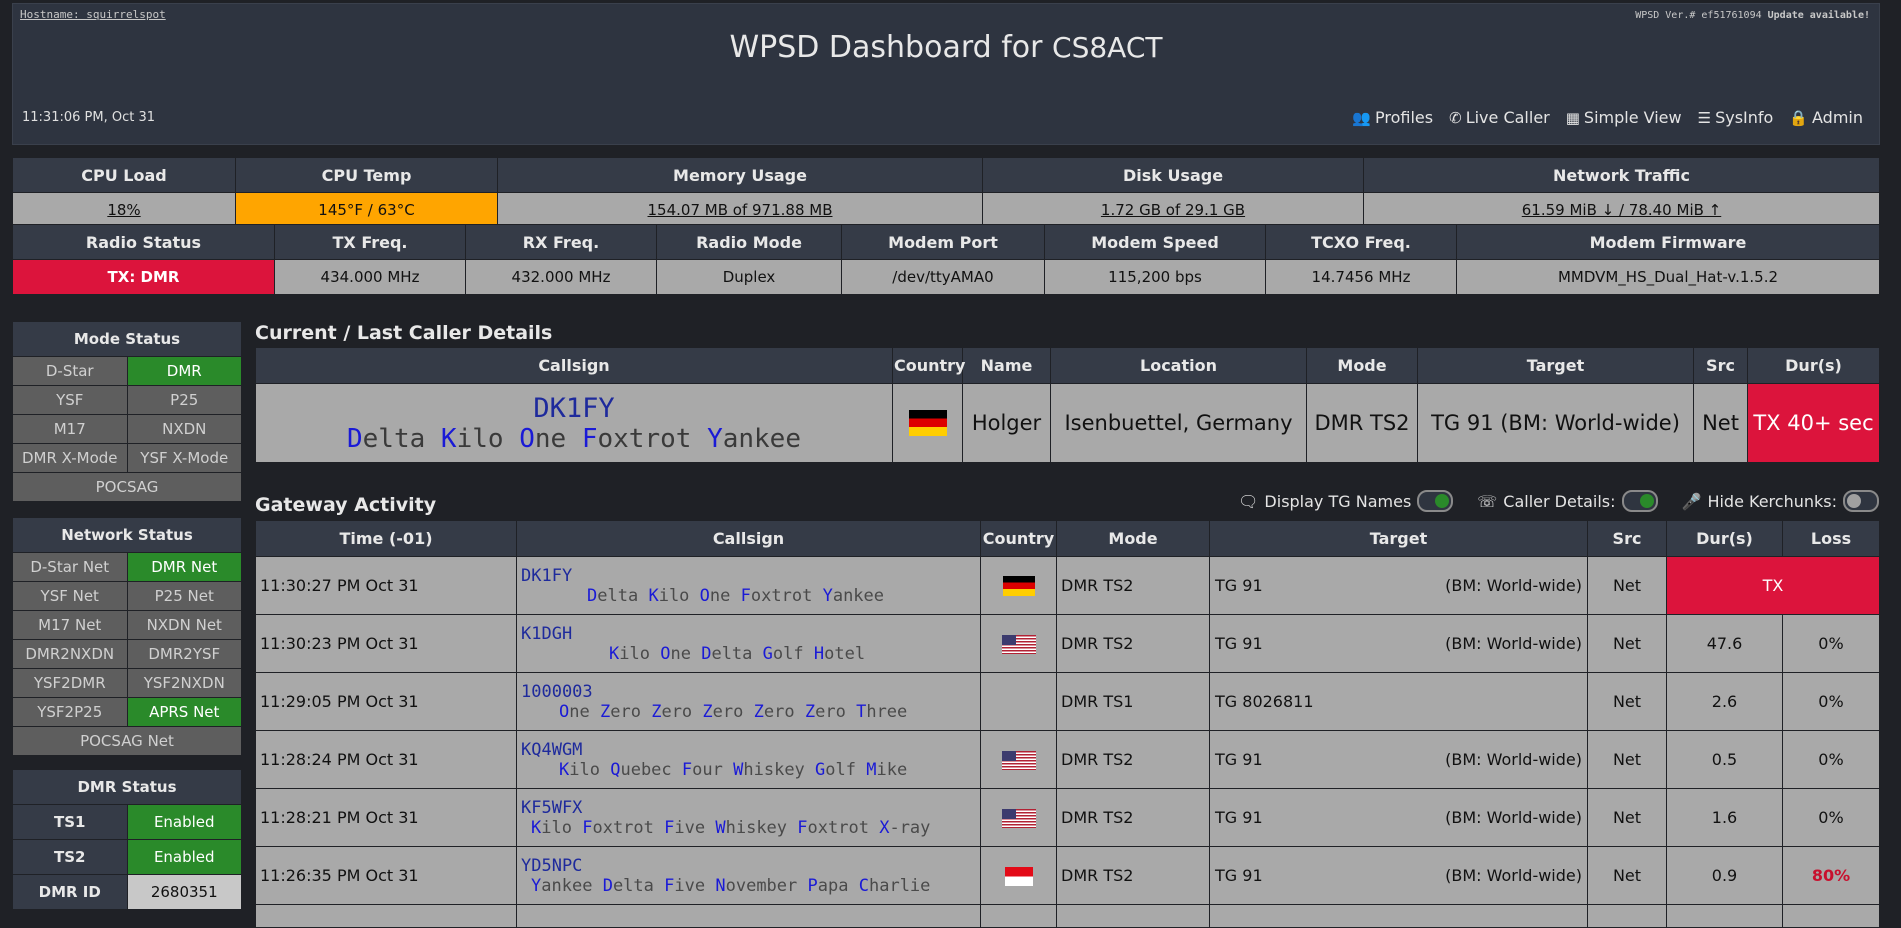  What do you see at coordinates (720, 885) in the screenshot?
I see `phonetic-initial: N` at bounding box center [720, 885].